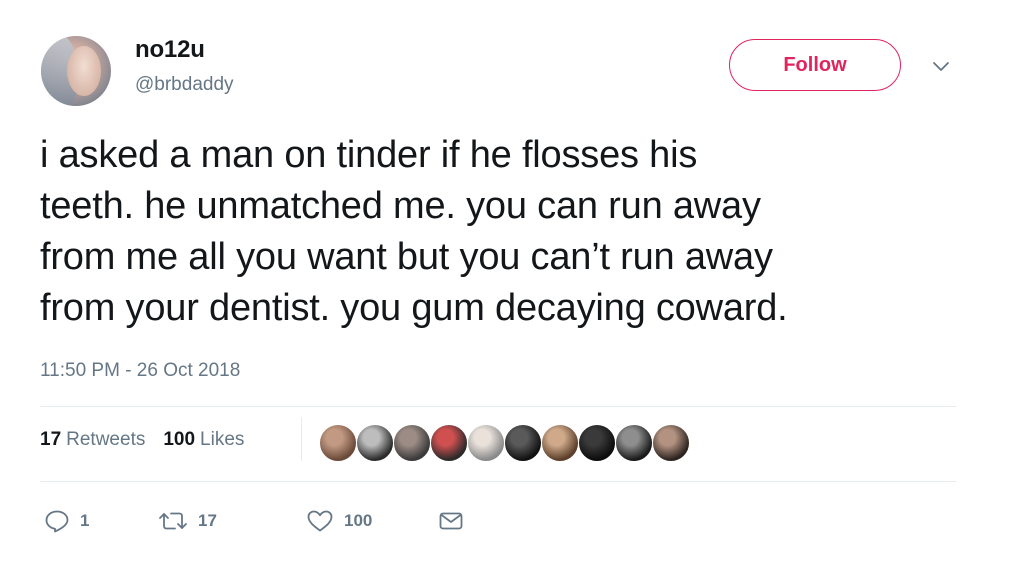 Image resolution: width=1024 pixels, height=578 pixels. What do you see at coordinates (339, 521) in the screenshot?
I see `like-button: 100` at bounding box center [339, 521].